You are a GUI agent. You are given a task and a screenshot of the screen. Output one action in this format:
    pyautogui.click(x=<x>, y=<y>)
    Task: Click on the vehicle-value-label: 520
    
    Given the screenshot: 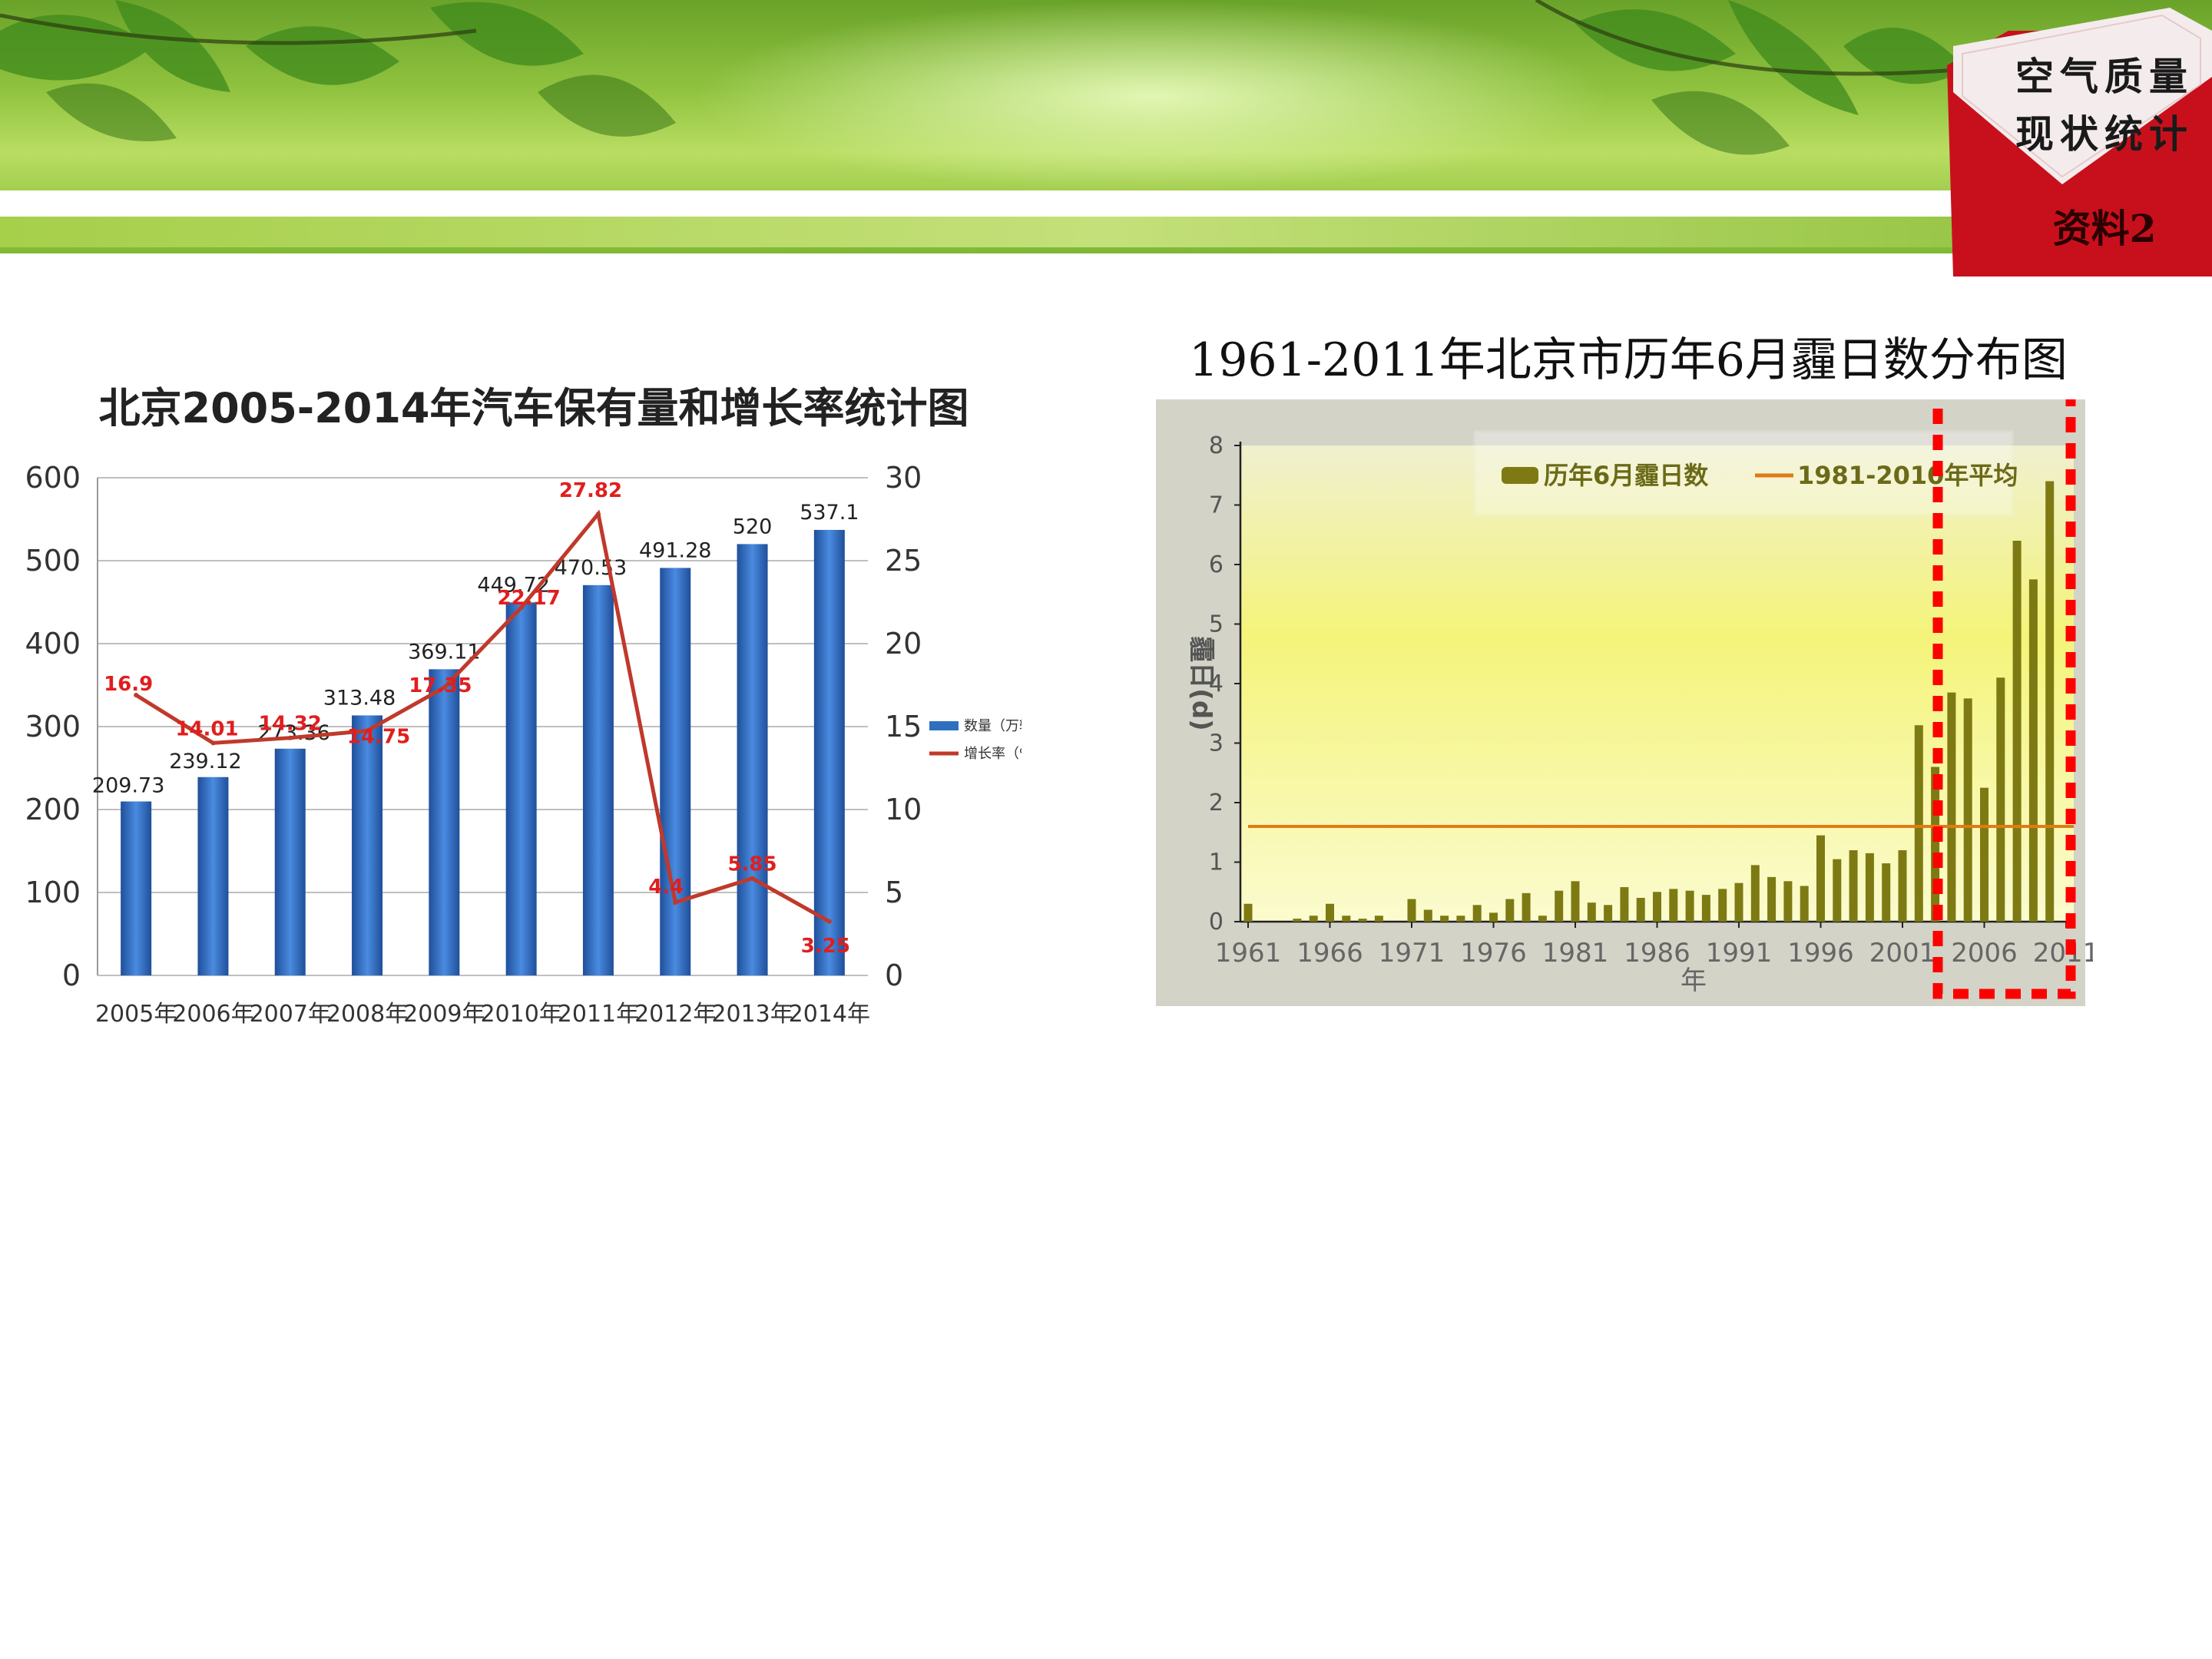 What is the action you would take?
    pyautogui.click(x=753, y=526)
    